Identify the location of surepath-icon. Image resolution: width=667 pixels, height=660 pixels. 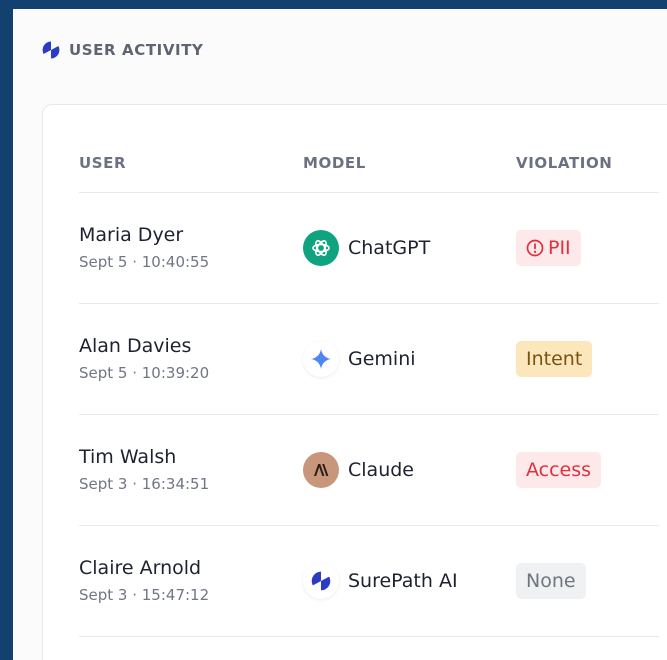
(321, 581).